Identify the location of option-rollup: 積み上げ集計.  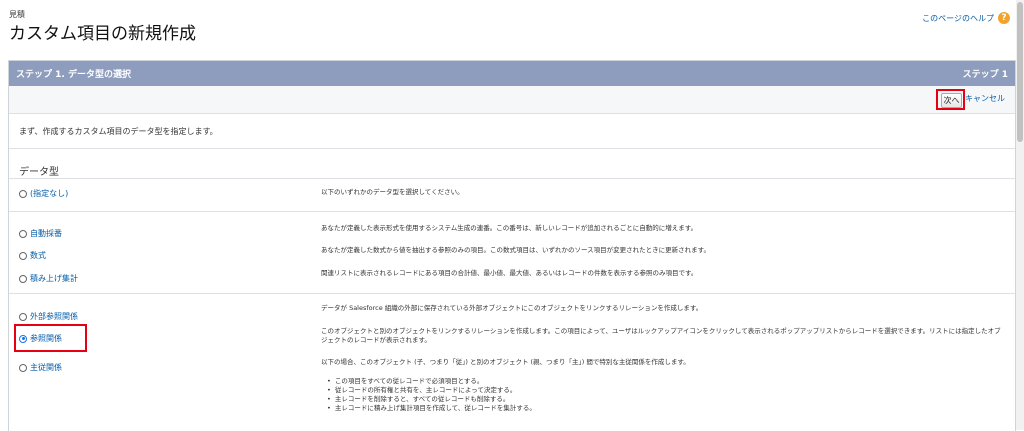
(48, 278).